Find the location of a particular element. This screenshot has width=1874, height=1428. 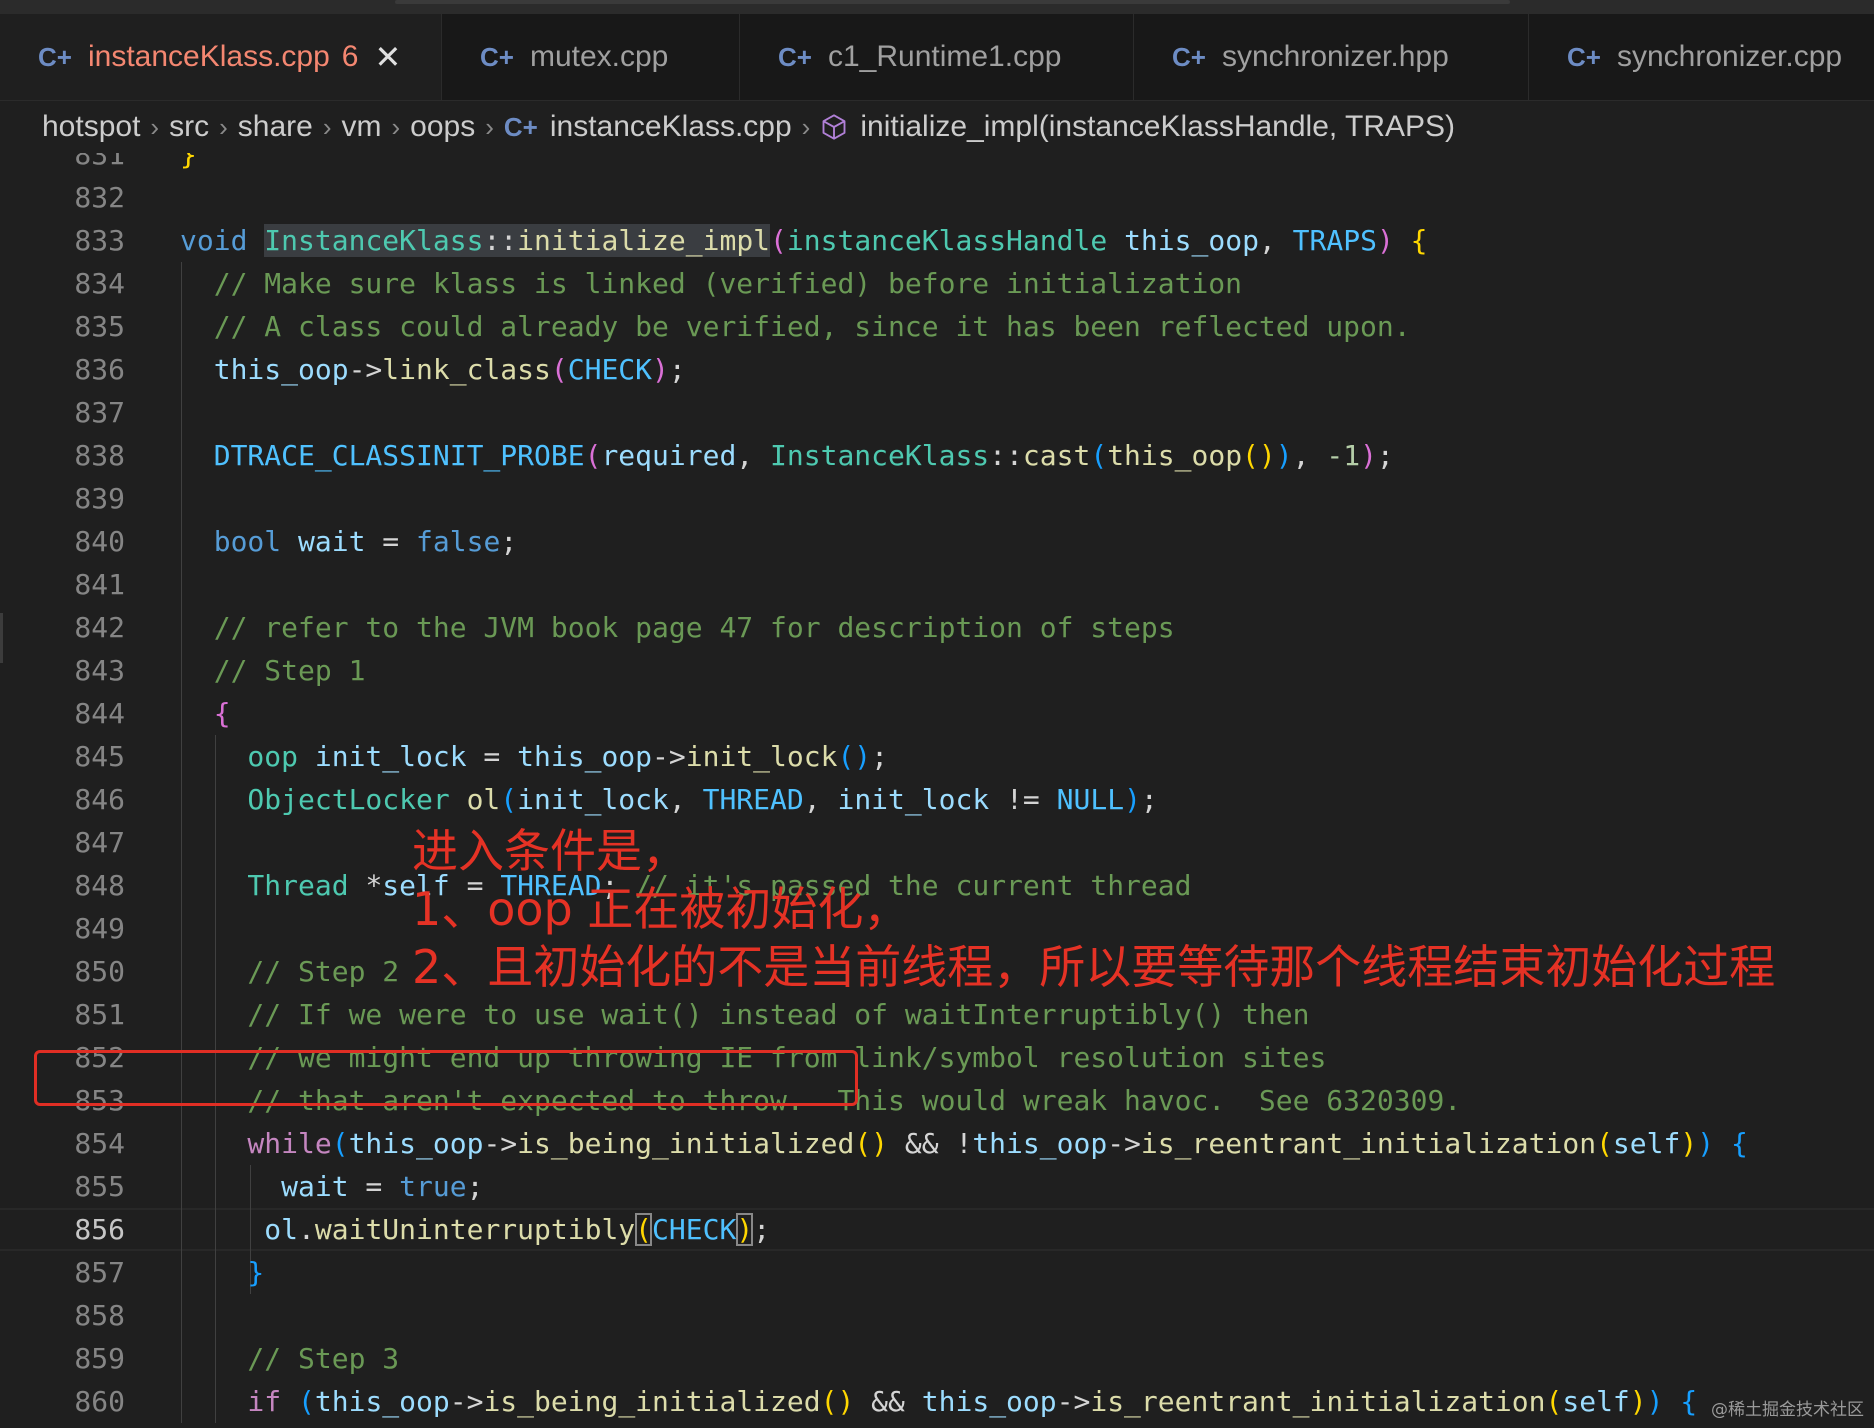

code-token: // Step 1 is located at coordinates (273, 670).